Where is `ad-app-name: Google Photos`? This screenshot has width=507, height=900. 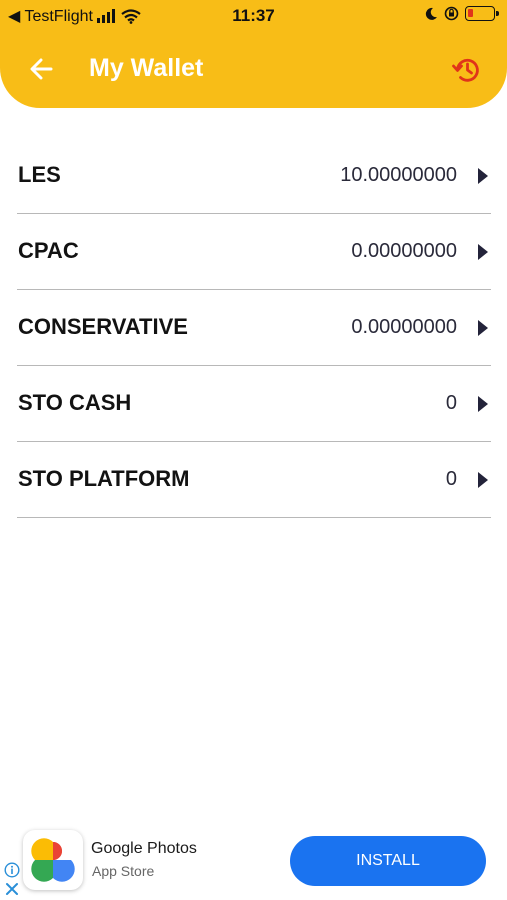 ad-app-name: Google Photos is located at coordinates (144, 849).